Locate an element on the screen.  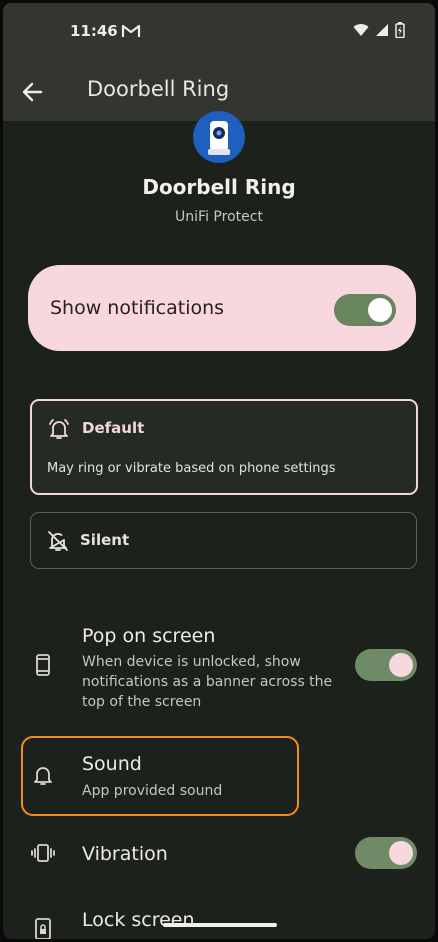
vibration-title: Vibration is located at coordinates (125, 854).